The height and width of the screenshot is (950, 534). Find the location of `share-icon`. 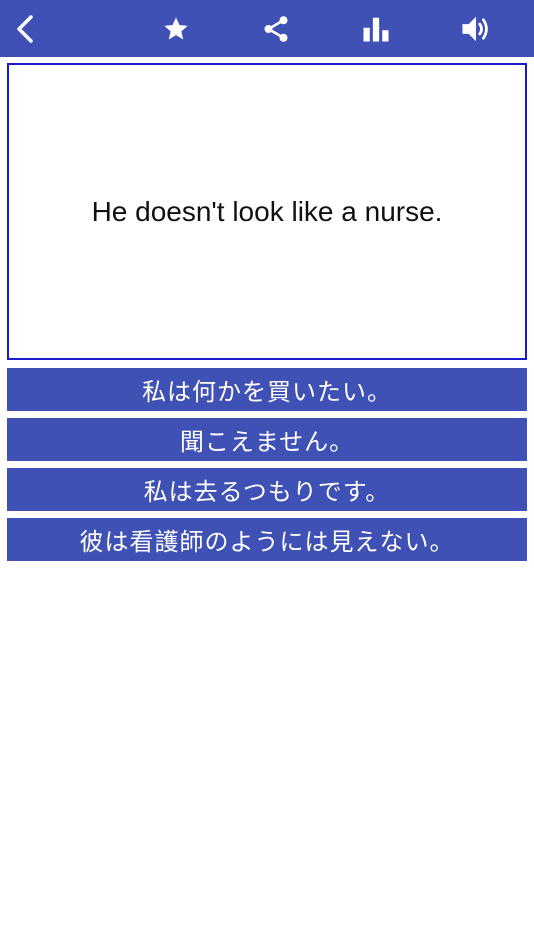

share-icon is located at coordinates (276, 28).